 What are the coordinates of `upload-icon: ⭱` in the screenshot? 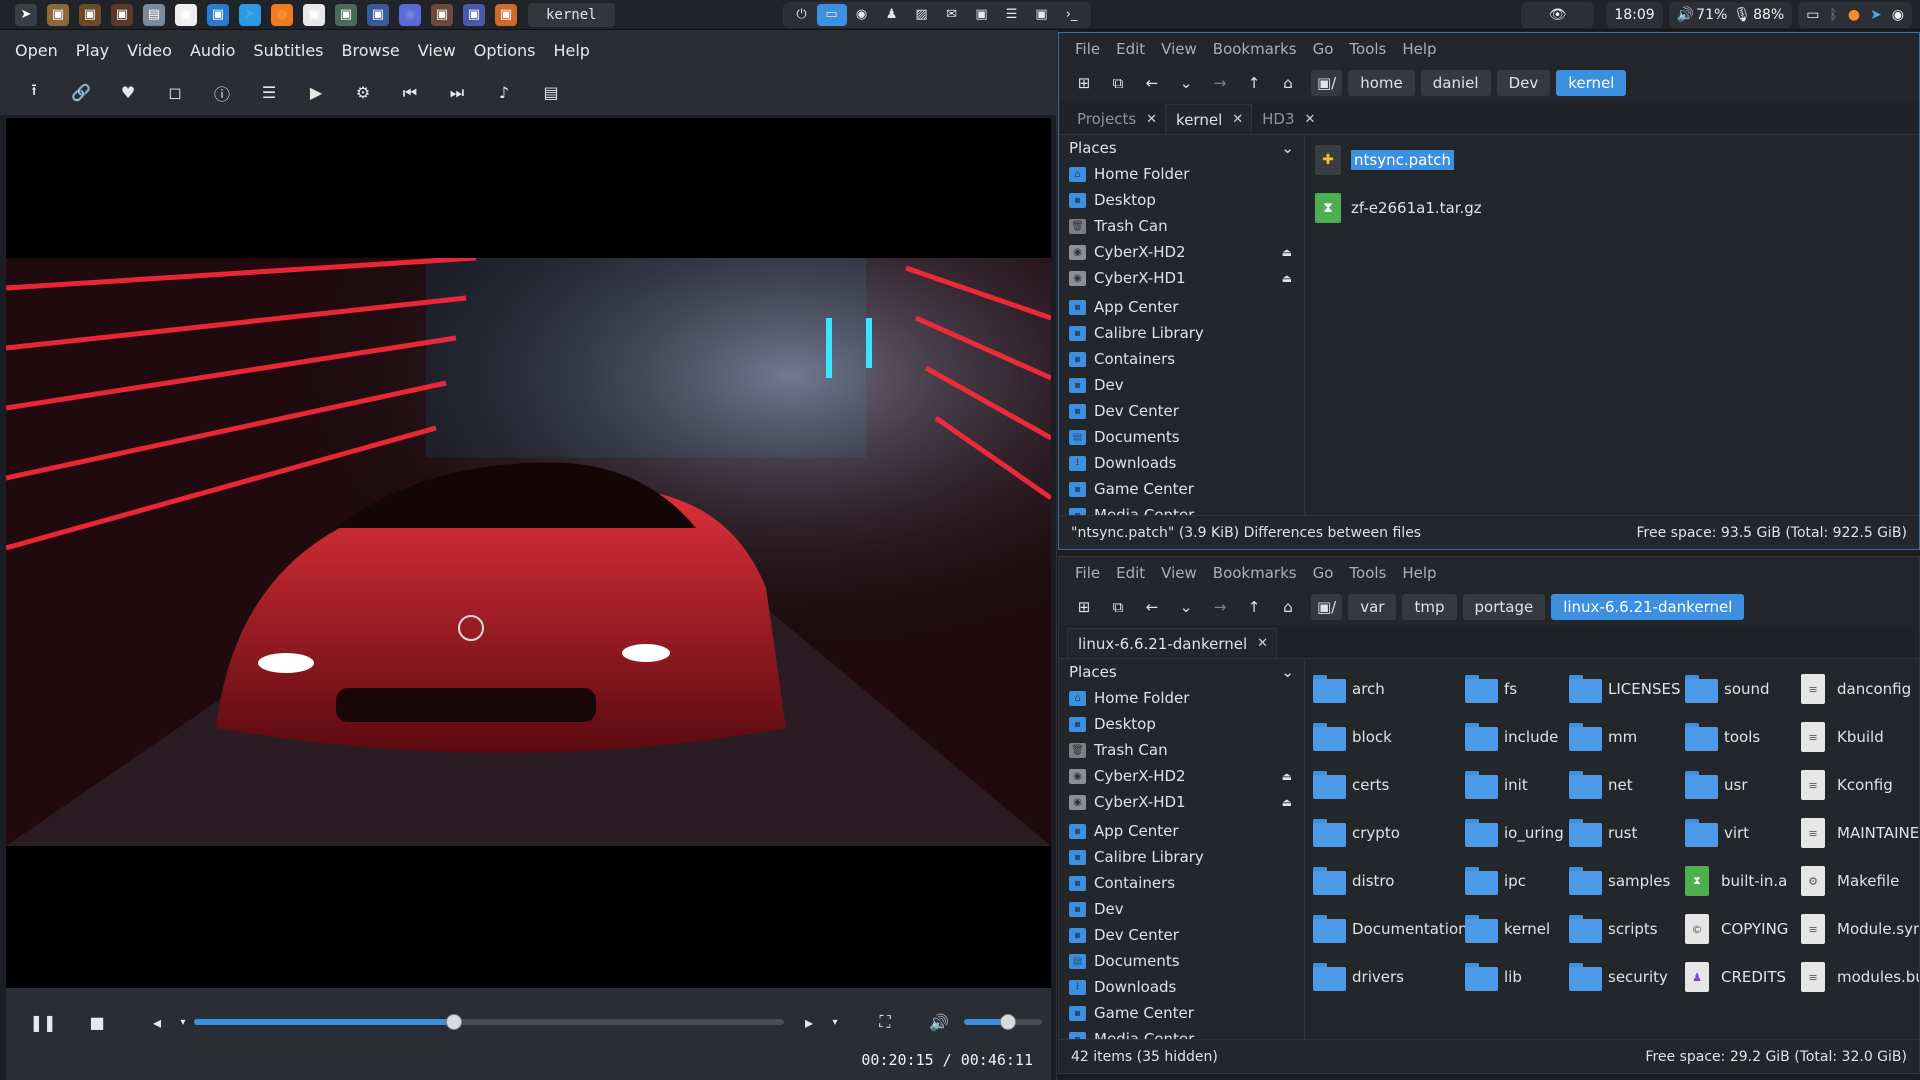 It's located at (34, 93).